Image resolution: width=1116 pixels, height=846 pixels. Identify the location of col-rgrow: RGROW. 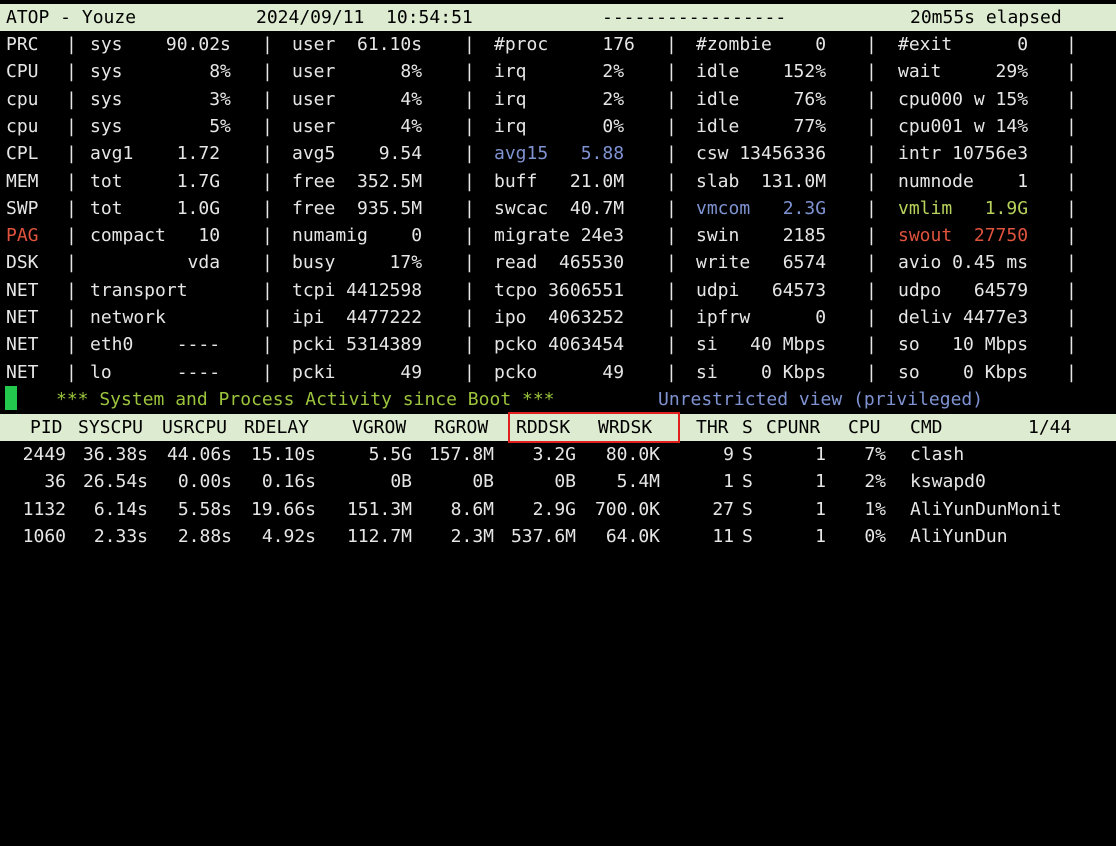
(461, 427).